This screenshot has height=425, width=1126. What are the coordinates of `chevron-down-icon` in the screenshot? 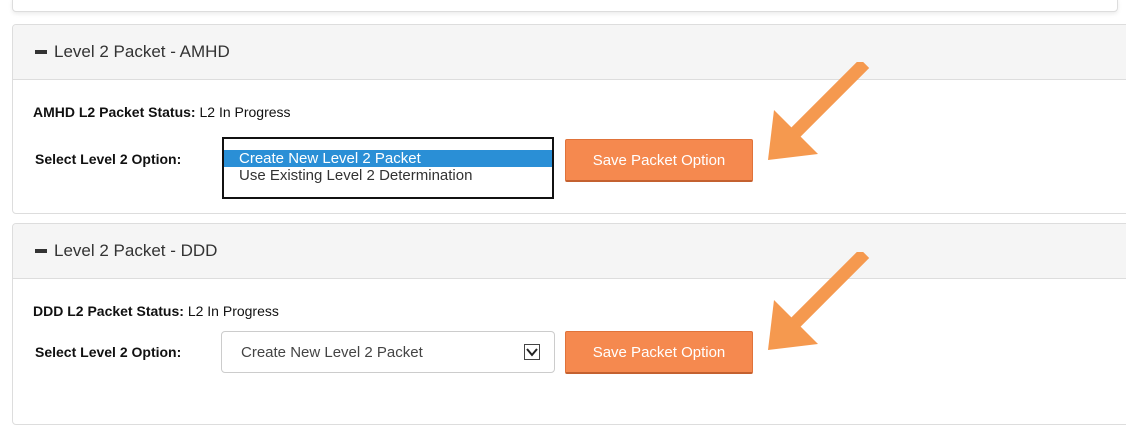 It's located at (532, 352).